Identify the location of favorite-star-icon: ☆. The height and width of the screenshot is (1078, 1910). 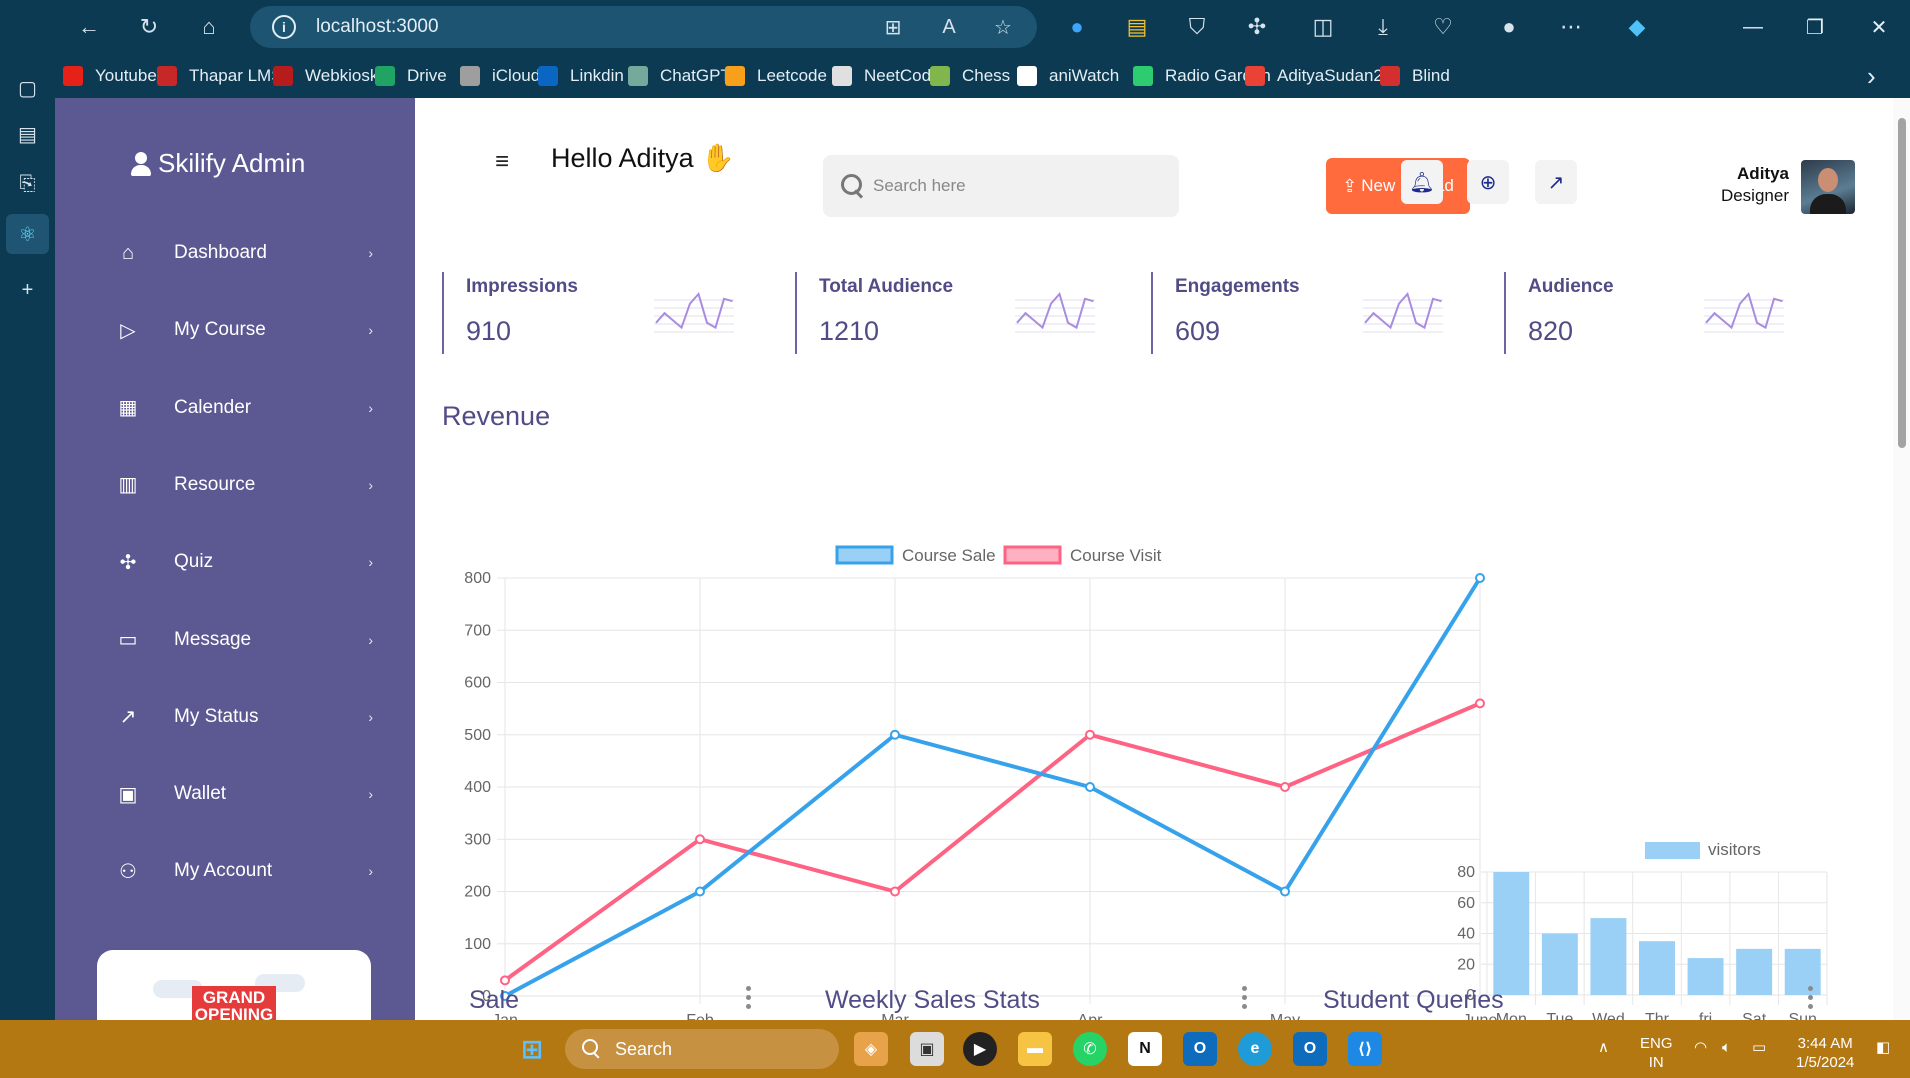
(1003, 27).